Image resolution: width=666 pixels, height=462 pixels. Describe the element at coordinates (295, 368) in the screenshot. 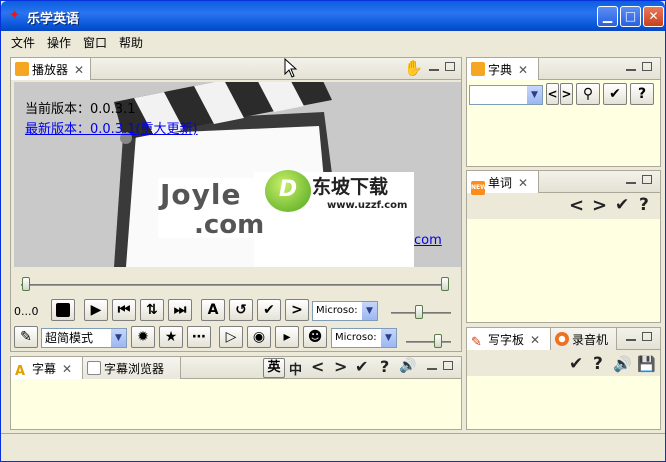

I see `chinese-button: 中` at that location.